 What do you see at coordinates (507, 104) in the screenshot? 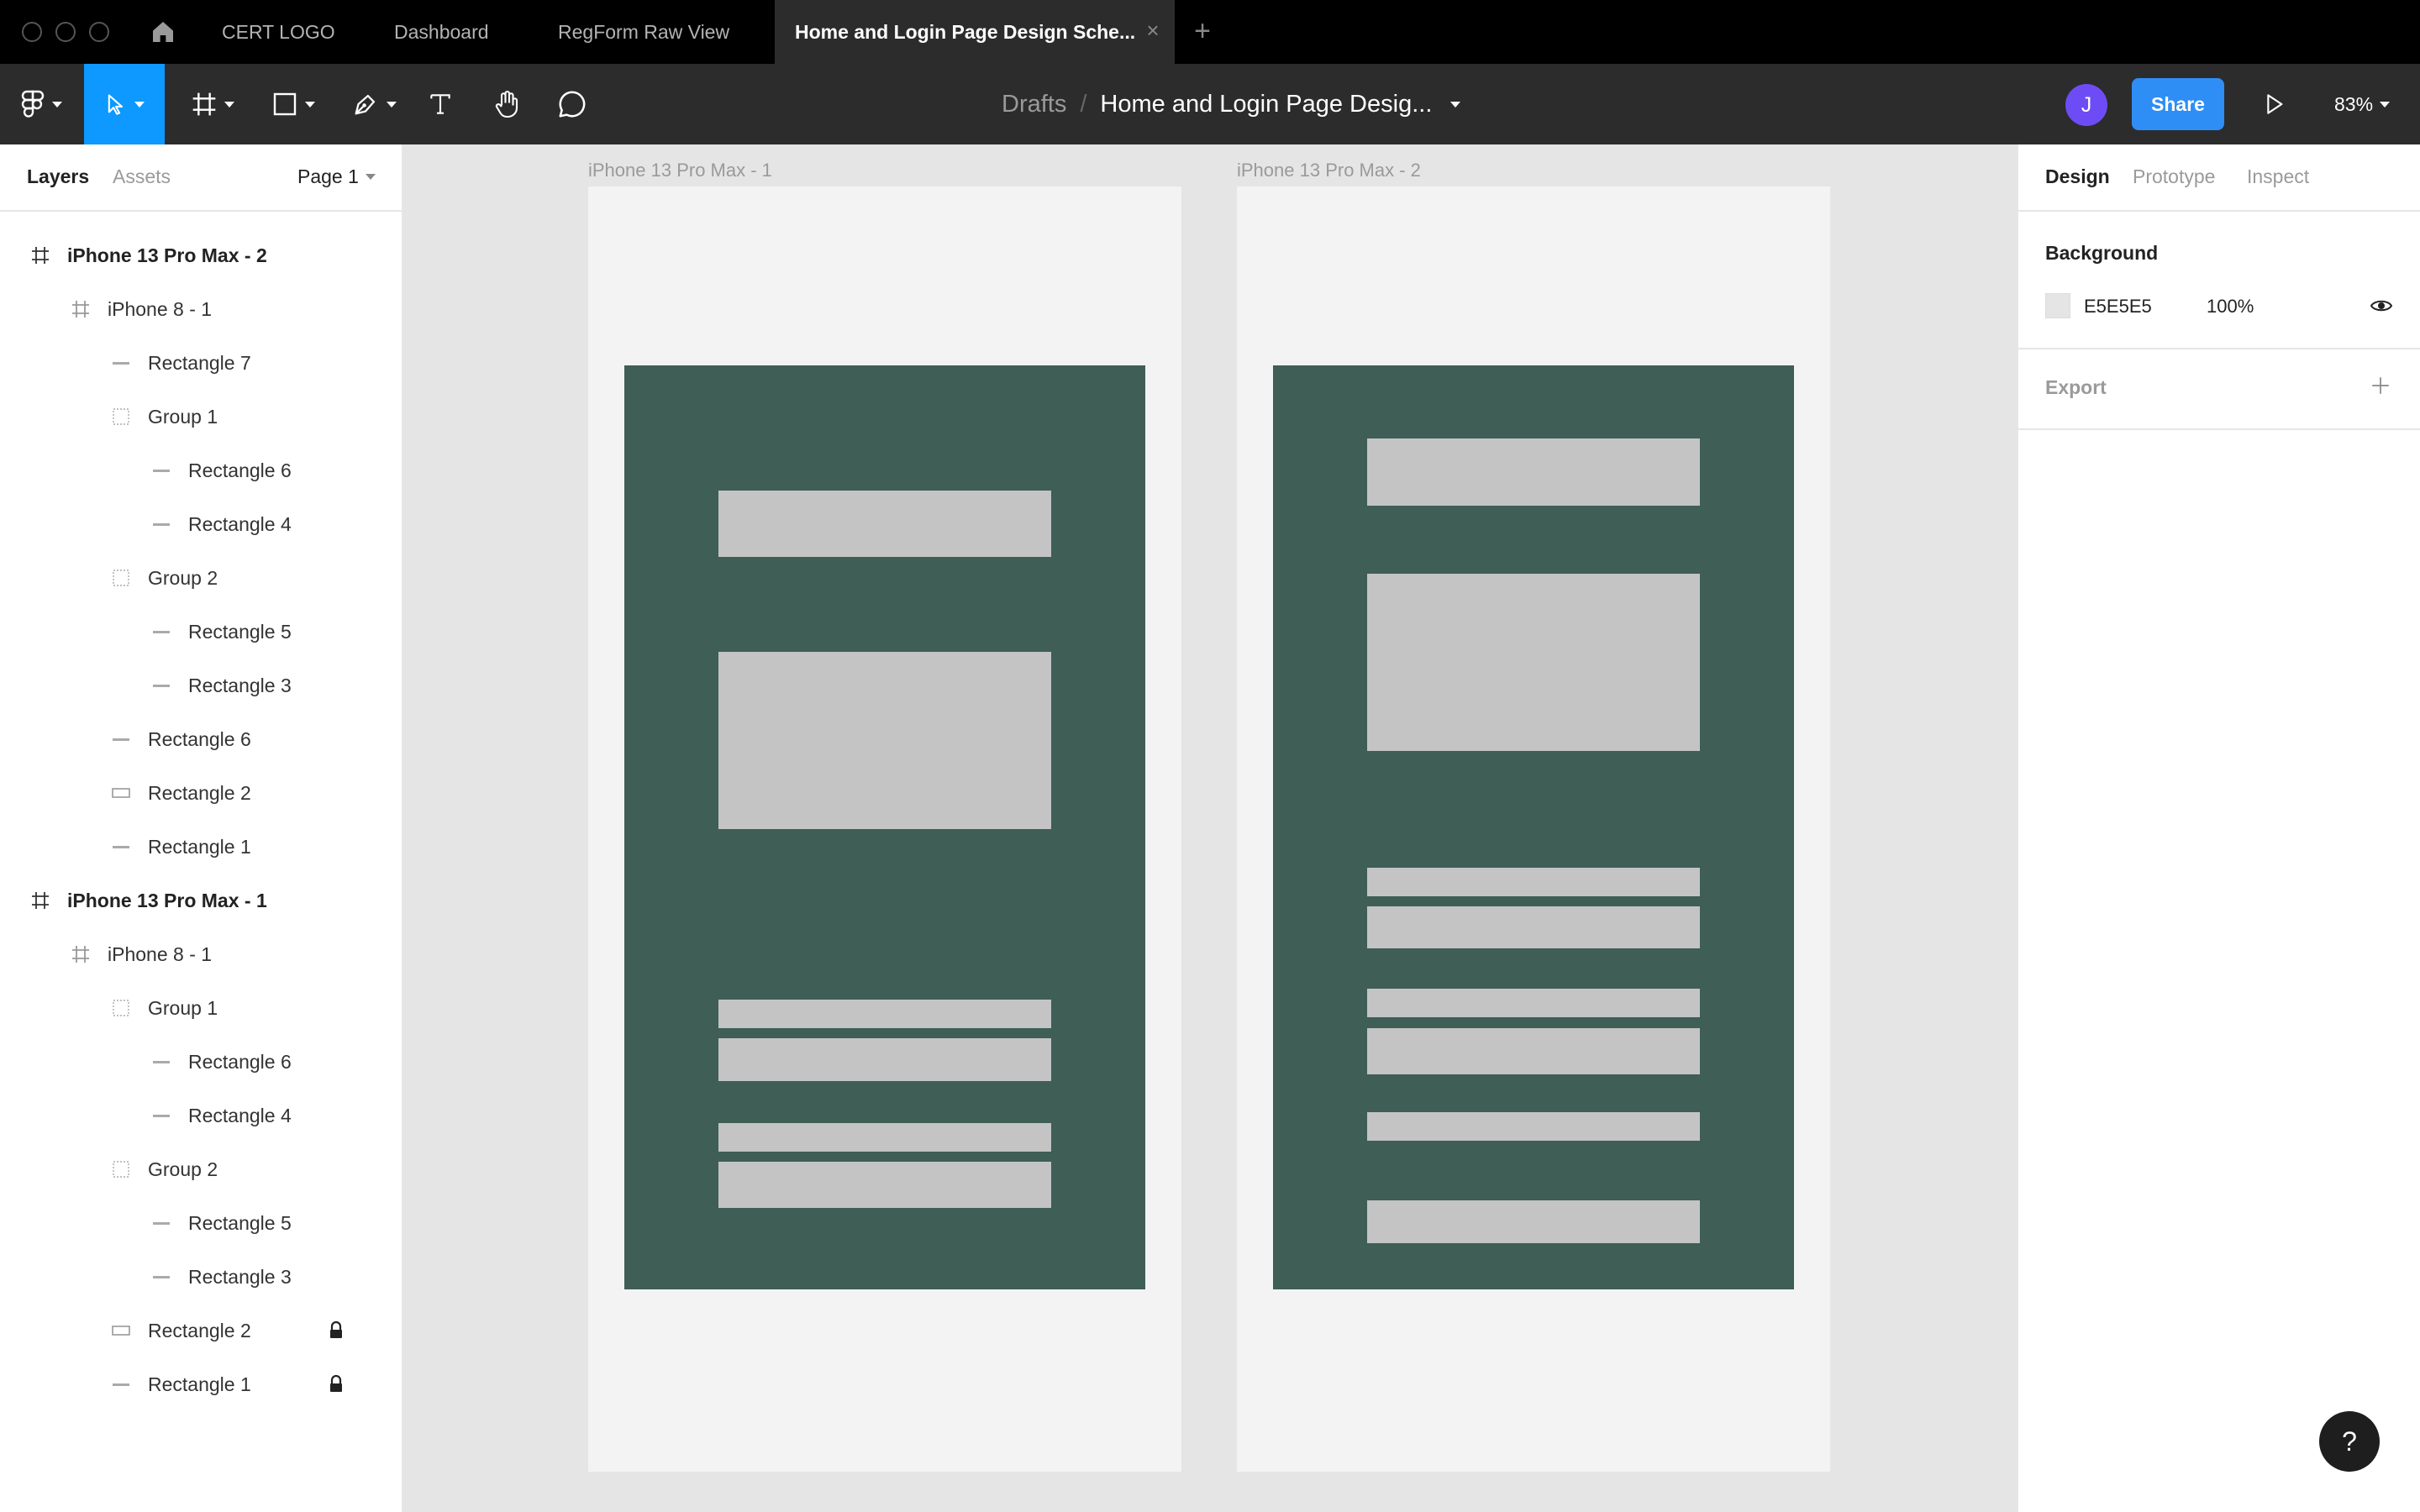
I see `hand-tool-button` at bounding box center [507, 104].